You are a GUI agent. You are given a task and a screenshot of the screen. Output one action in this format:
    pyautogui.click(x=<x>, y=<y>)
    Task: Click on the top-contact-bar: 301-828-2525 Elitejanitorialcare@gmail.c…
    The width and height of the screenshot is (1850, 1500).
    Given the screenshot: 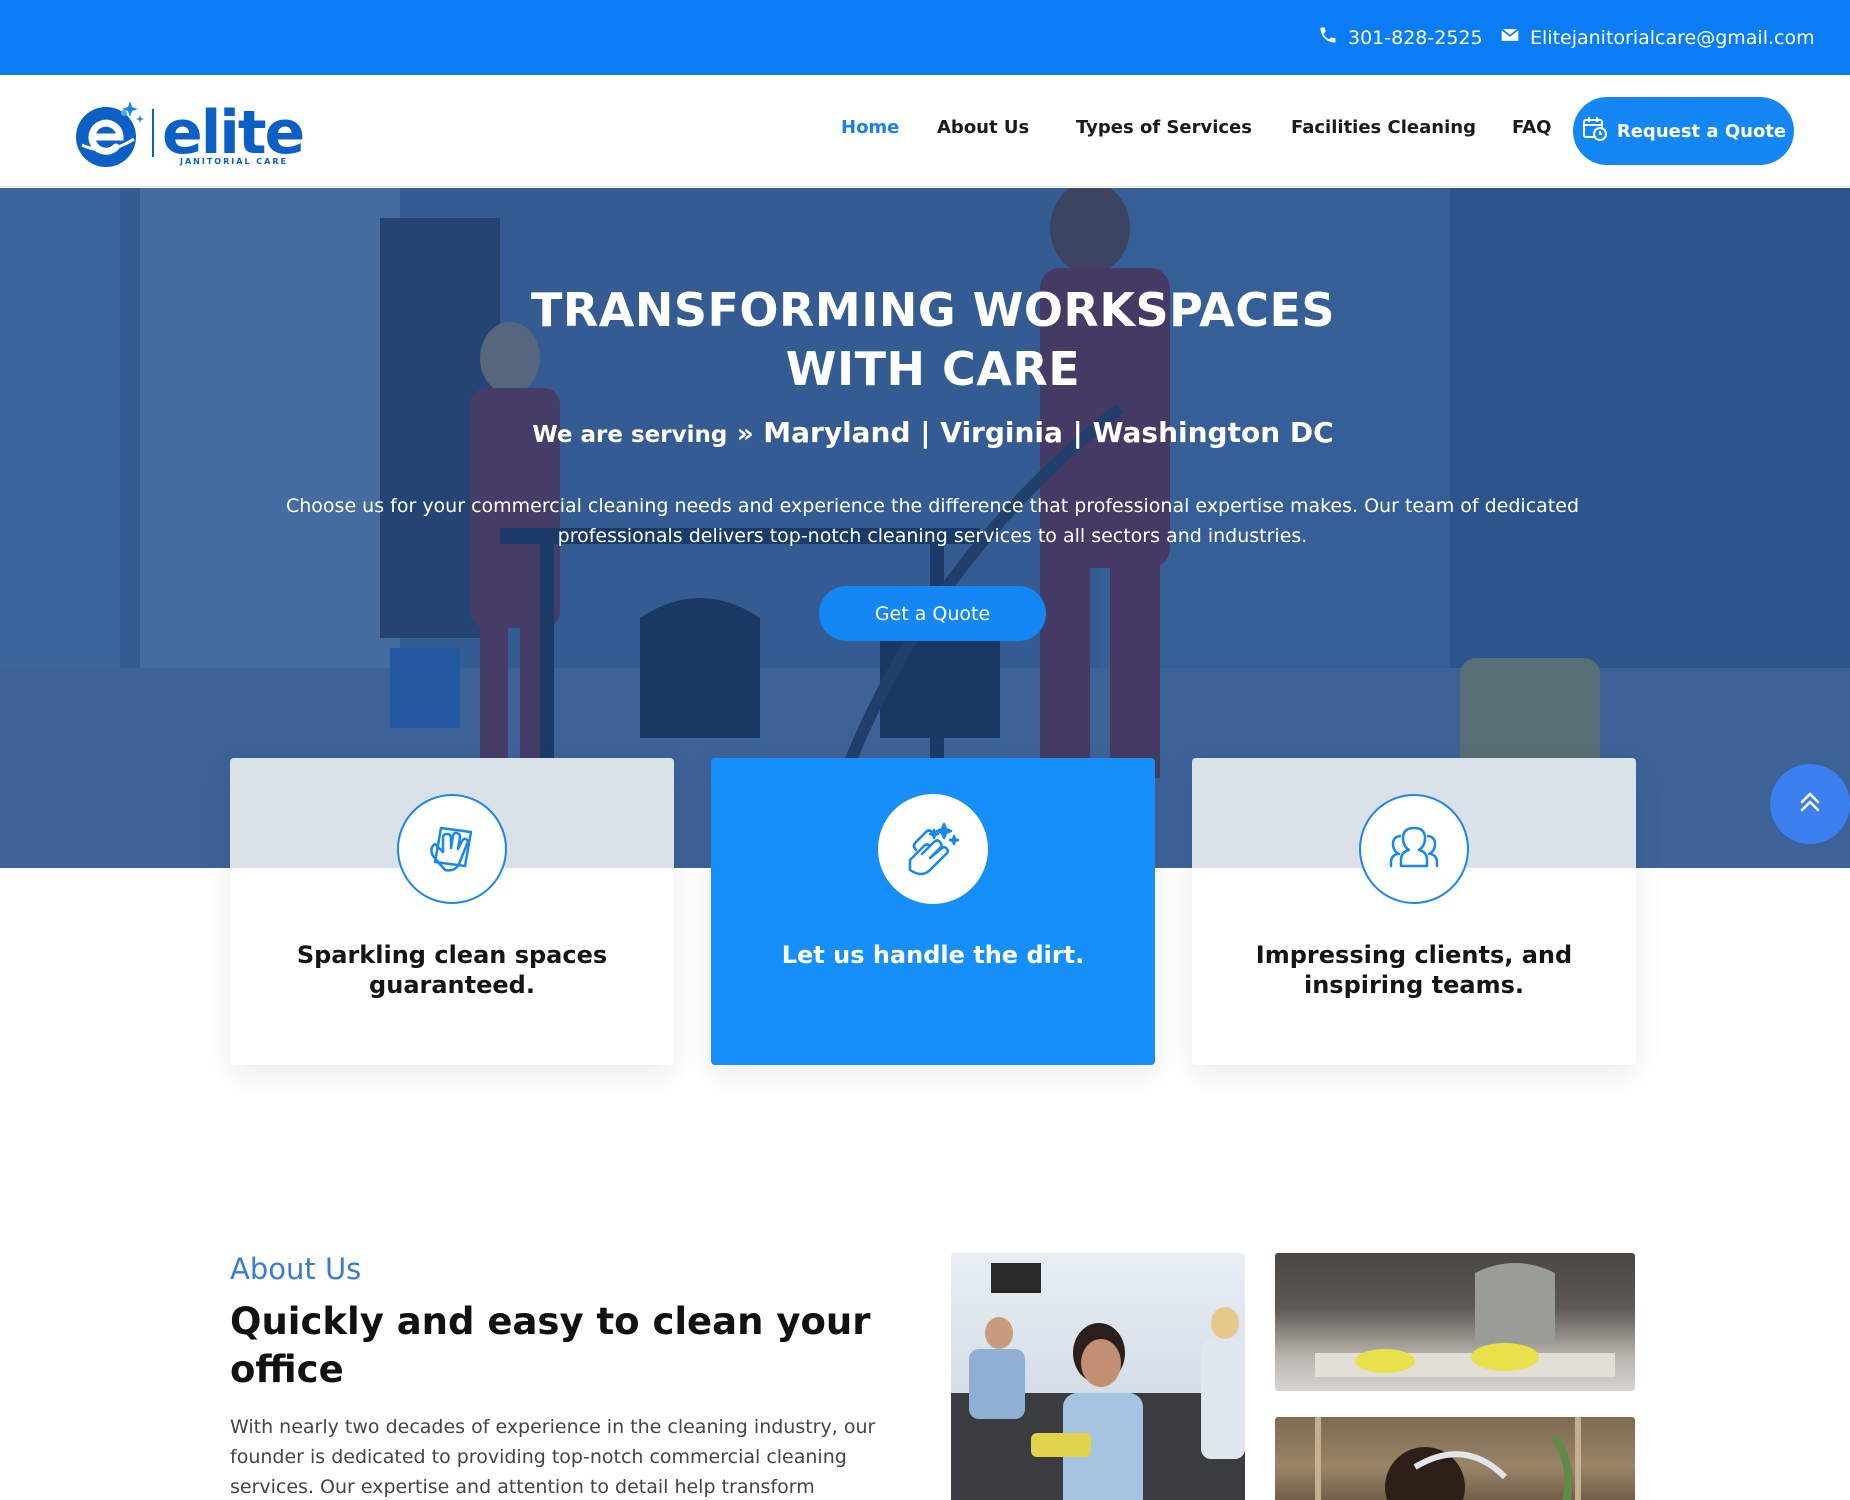 What is the action you would take?
    pyautogui.click(x=925, y=37)
    